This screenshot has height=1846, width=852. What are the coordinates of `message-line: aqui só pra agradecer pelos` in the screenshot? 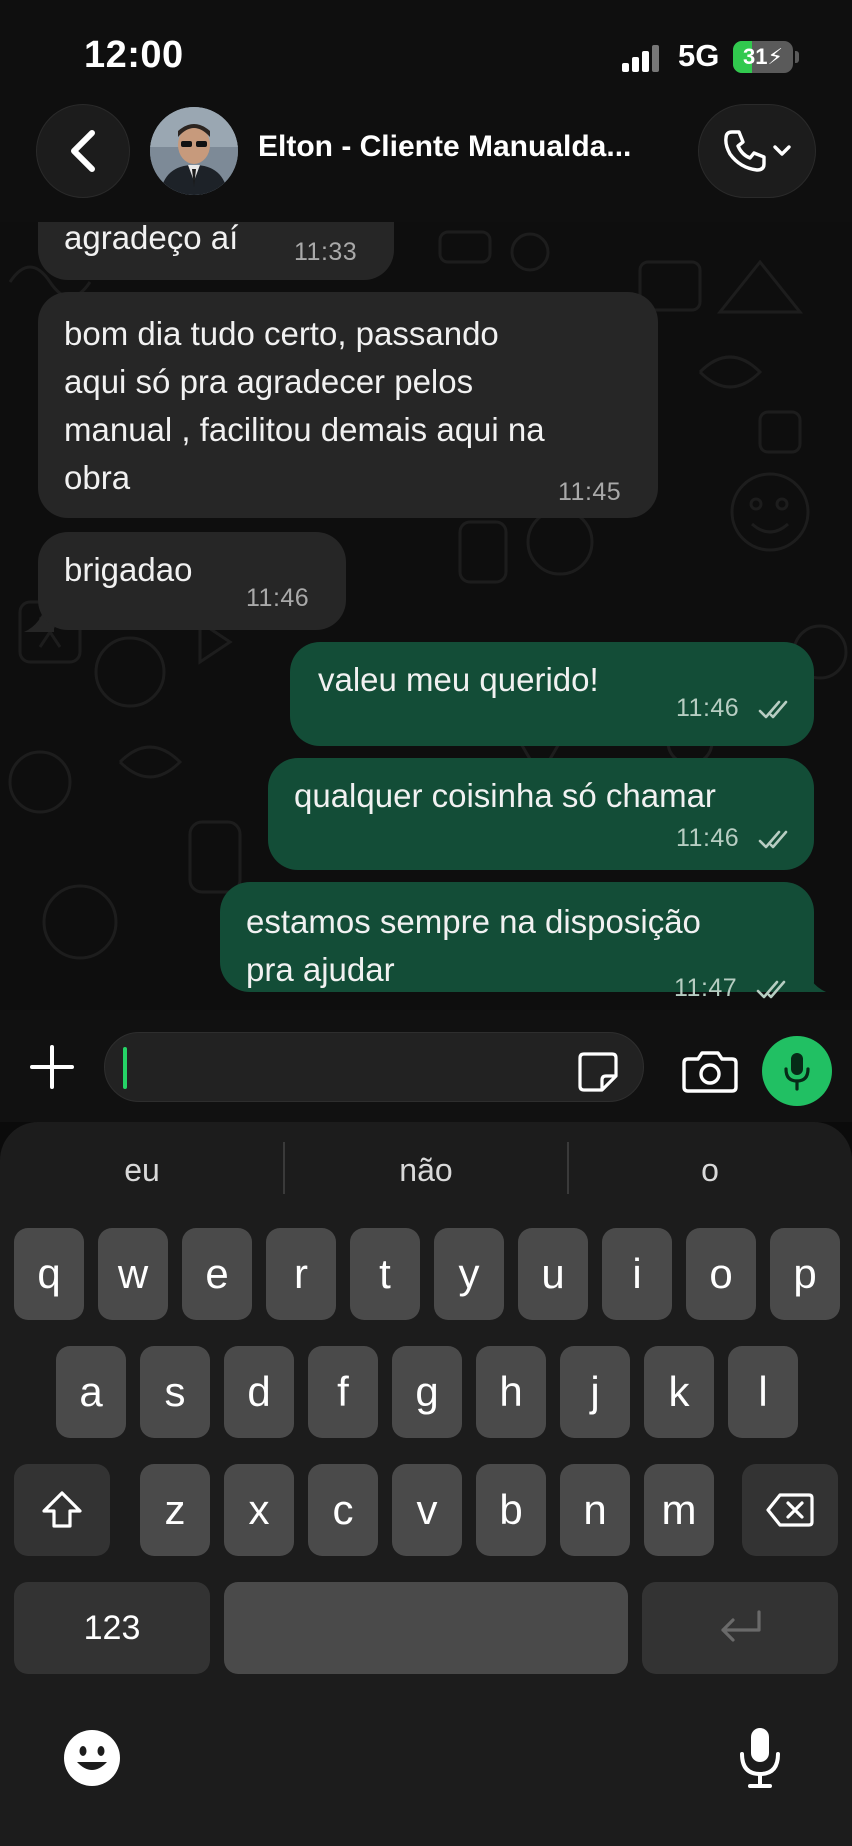 It's located at (269, 381).